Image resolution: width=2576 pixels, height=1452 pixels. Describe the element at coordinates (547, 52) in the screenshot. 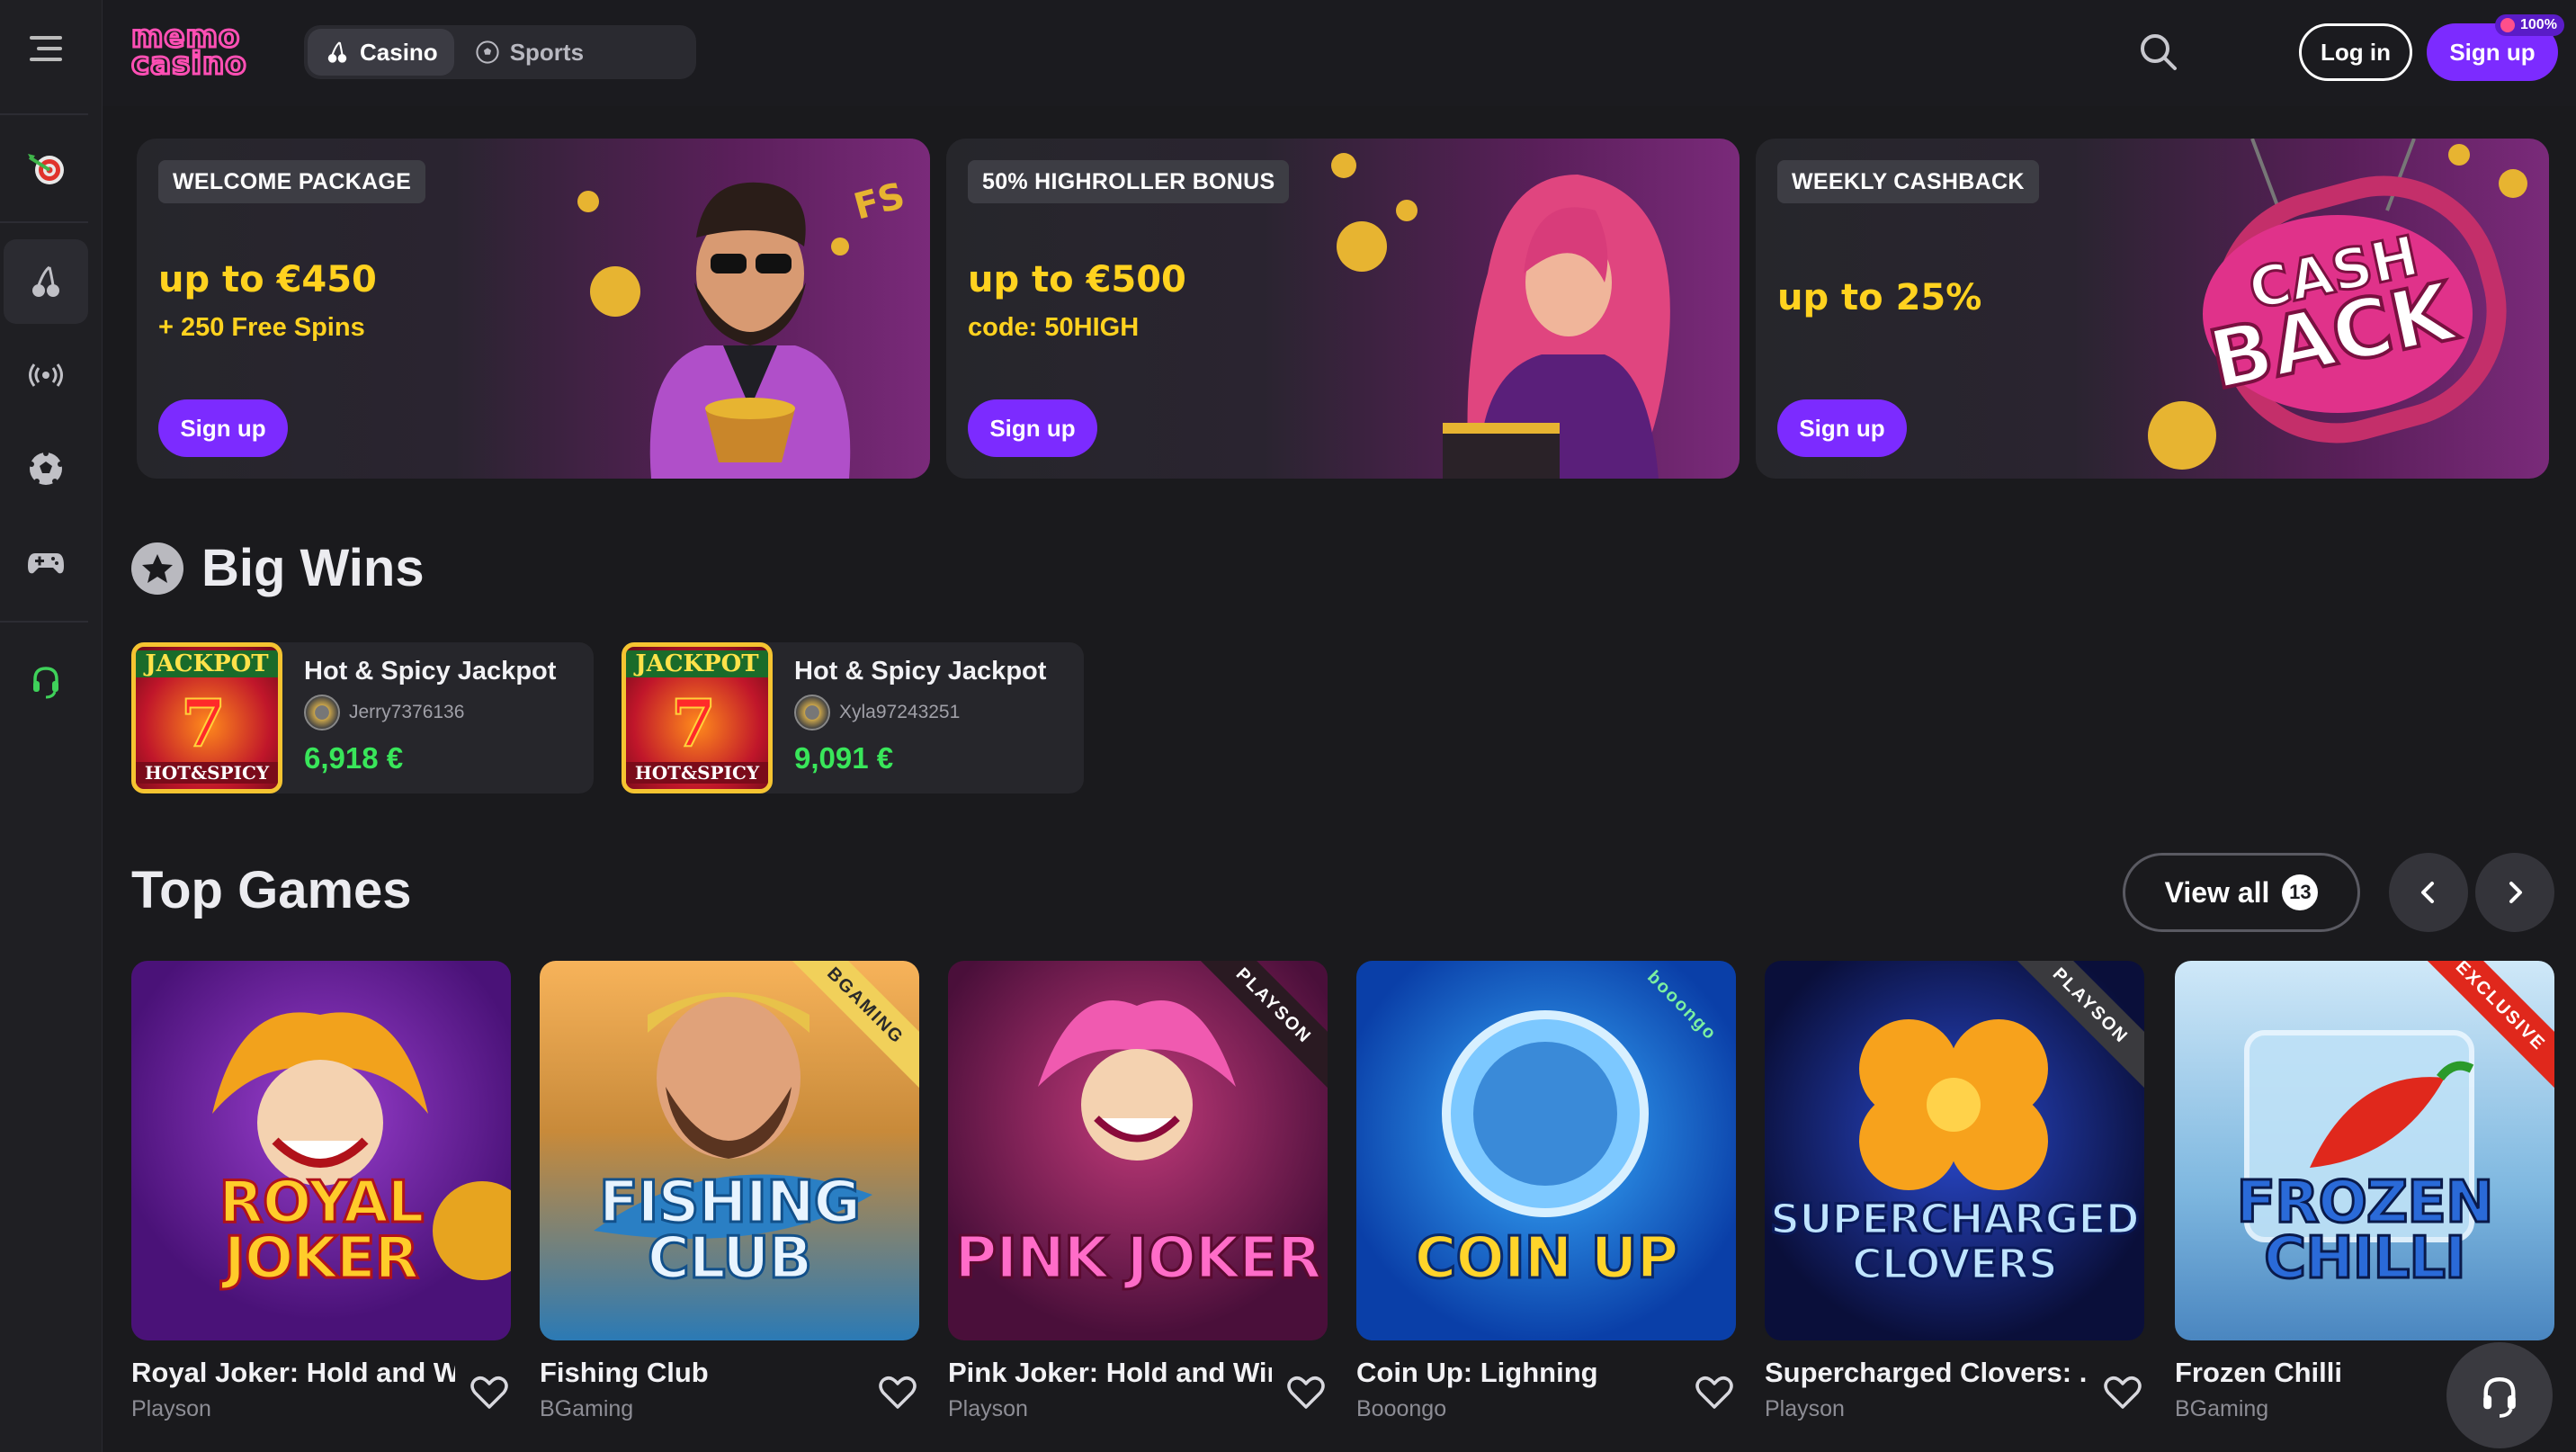

I see `tab-sports-label: Sports` at that location.